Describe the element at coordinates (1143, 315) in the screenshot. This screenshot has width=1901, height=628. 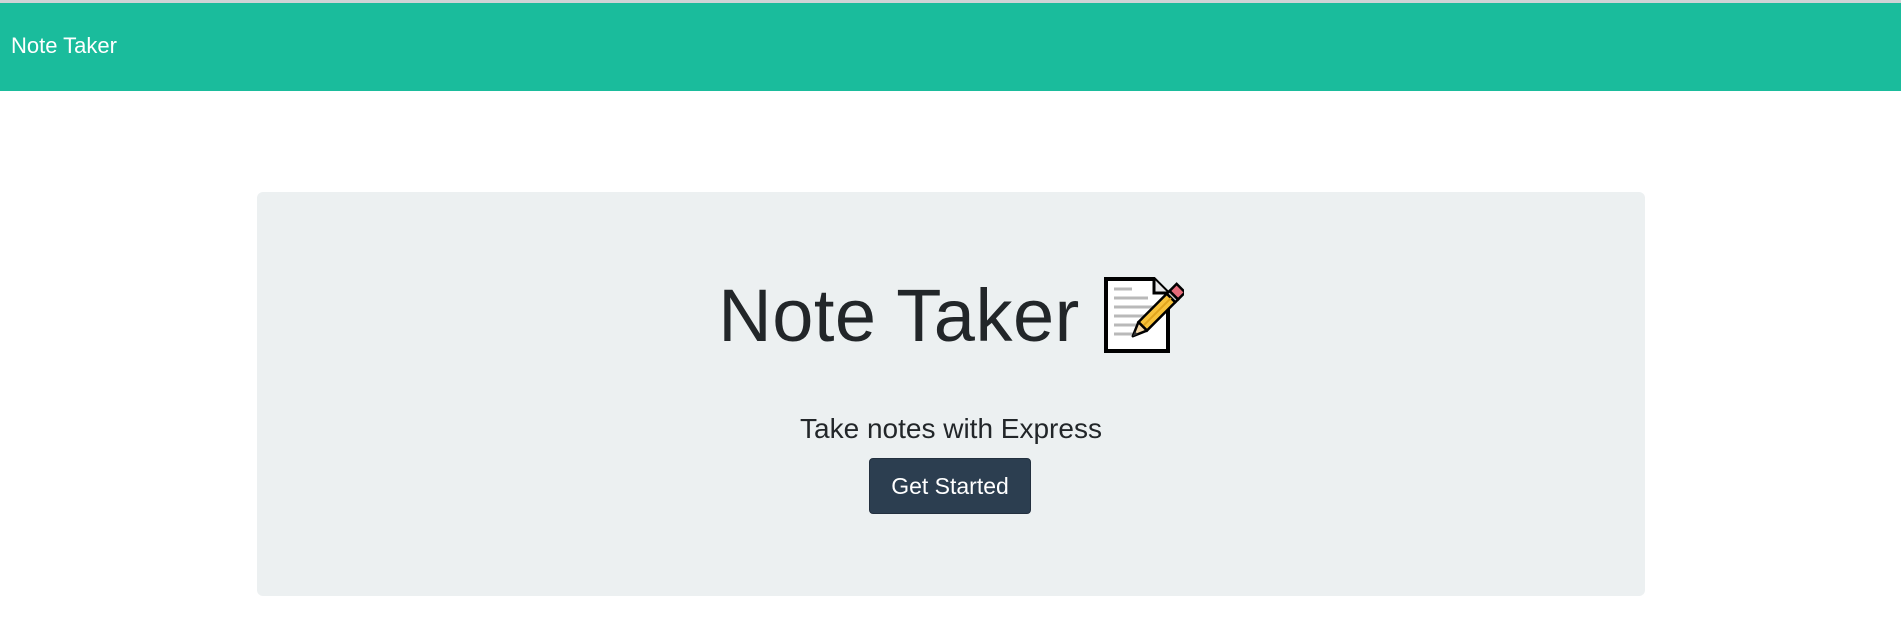
I see `memo-icon` at that location.